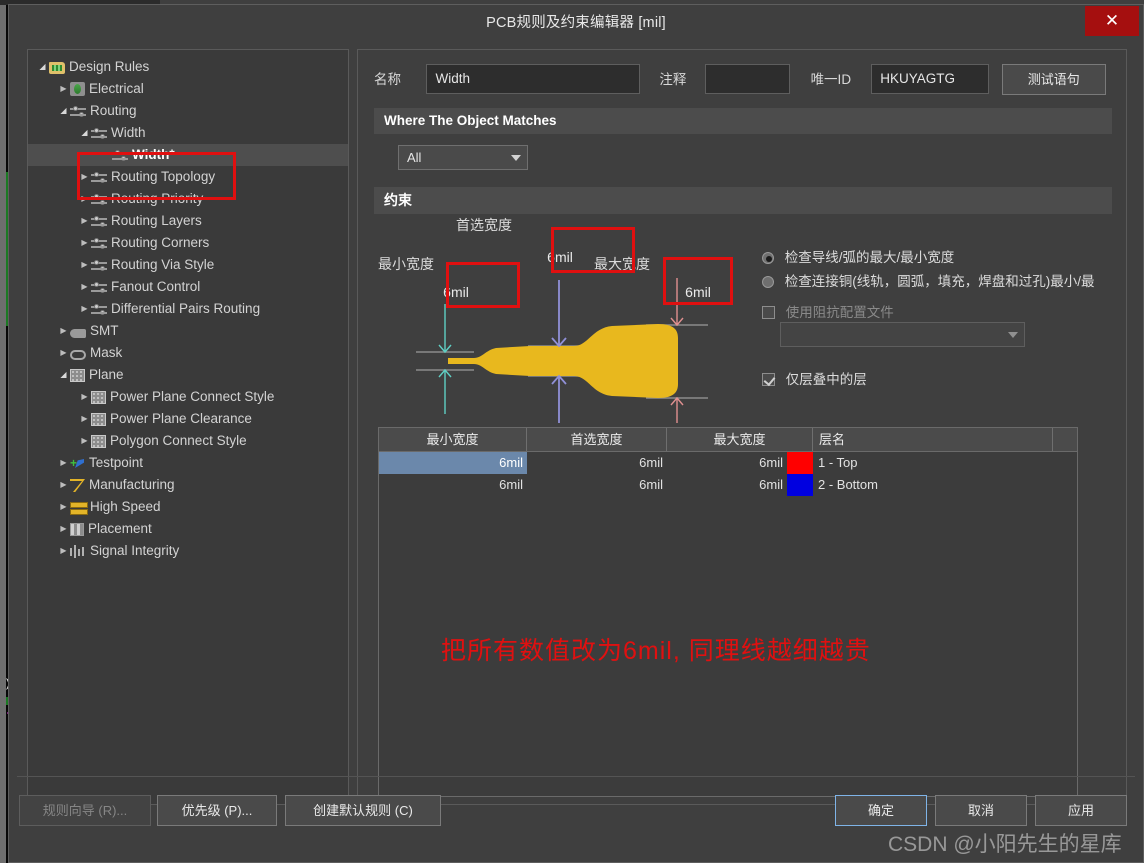  What do you see at coordinates (939, 281) in the screenshot?
I see `radio-check-connected-copper-label: 检查连接铜(线轨，圆弧，填充，焊盘和过孔)最小/最` at bounding box center [939, 281].